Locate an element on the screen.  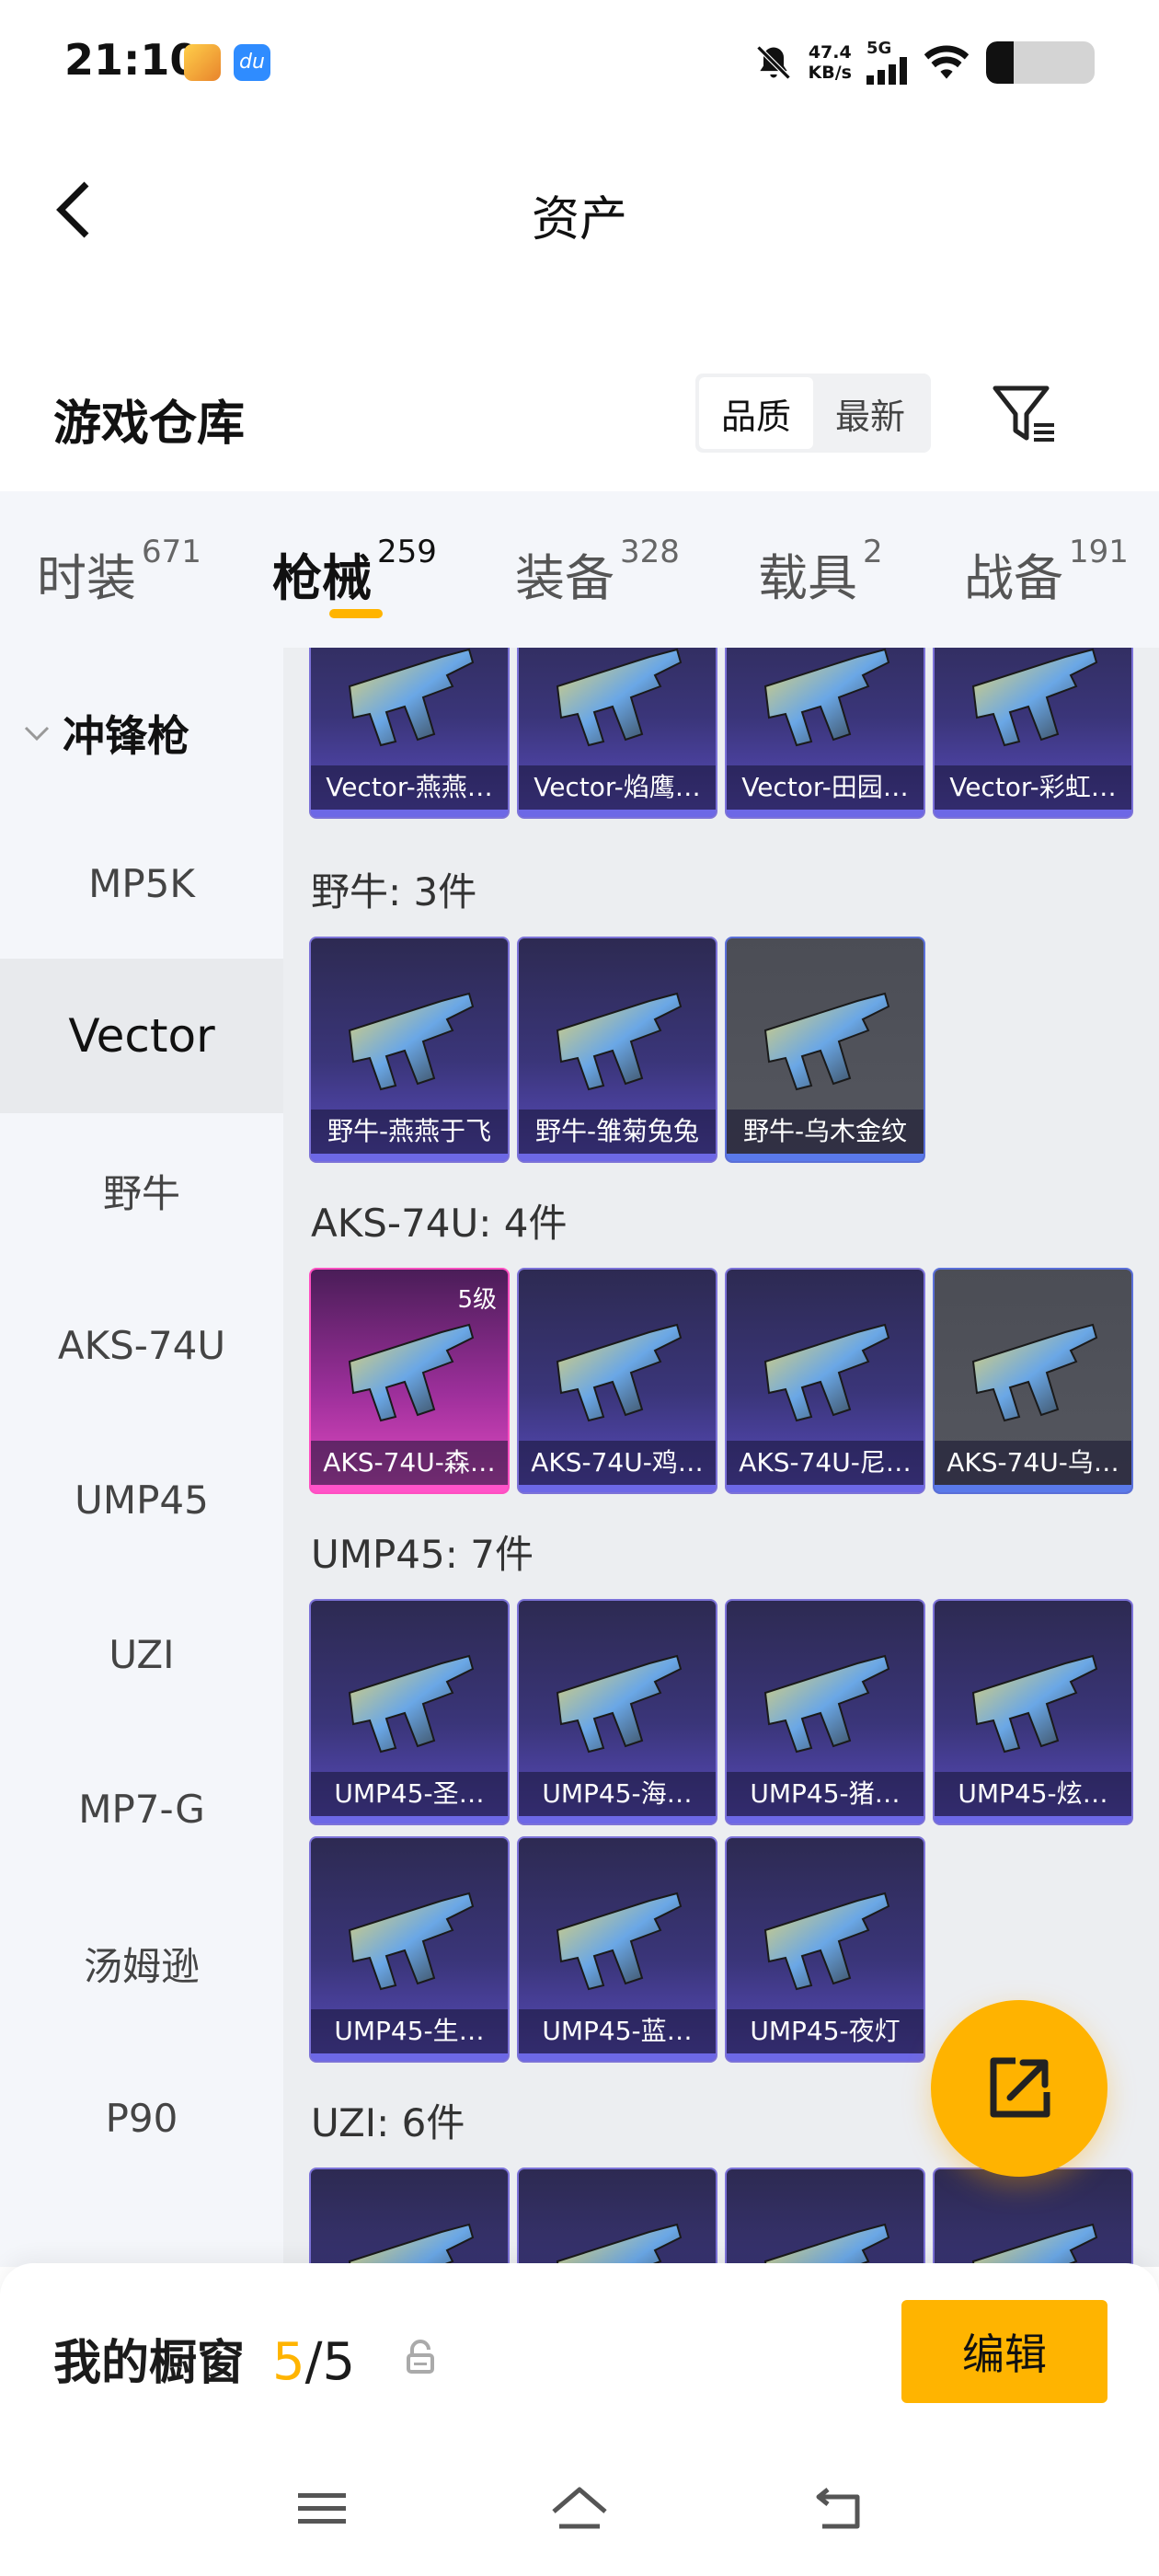
sidebar-item-thompson: 汤姆逊 is located at coordinates (141, 1963).